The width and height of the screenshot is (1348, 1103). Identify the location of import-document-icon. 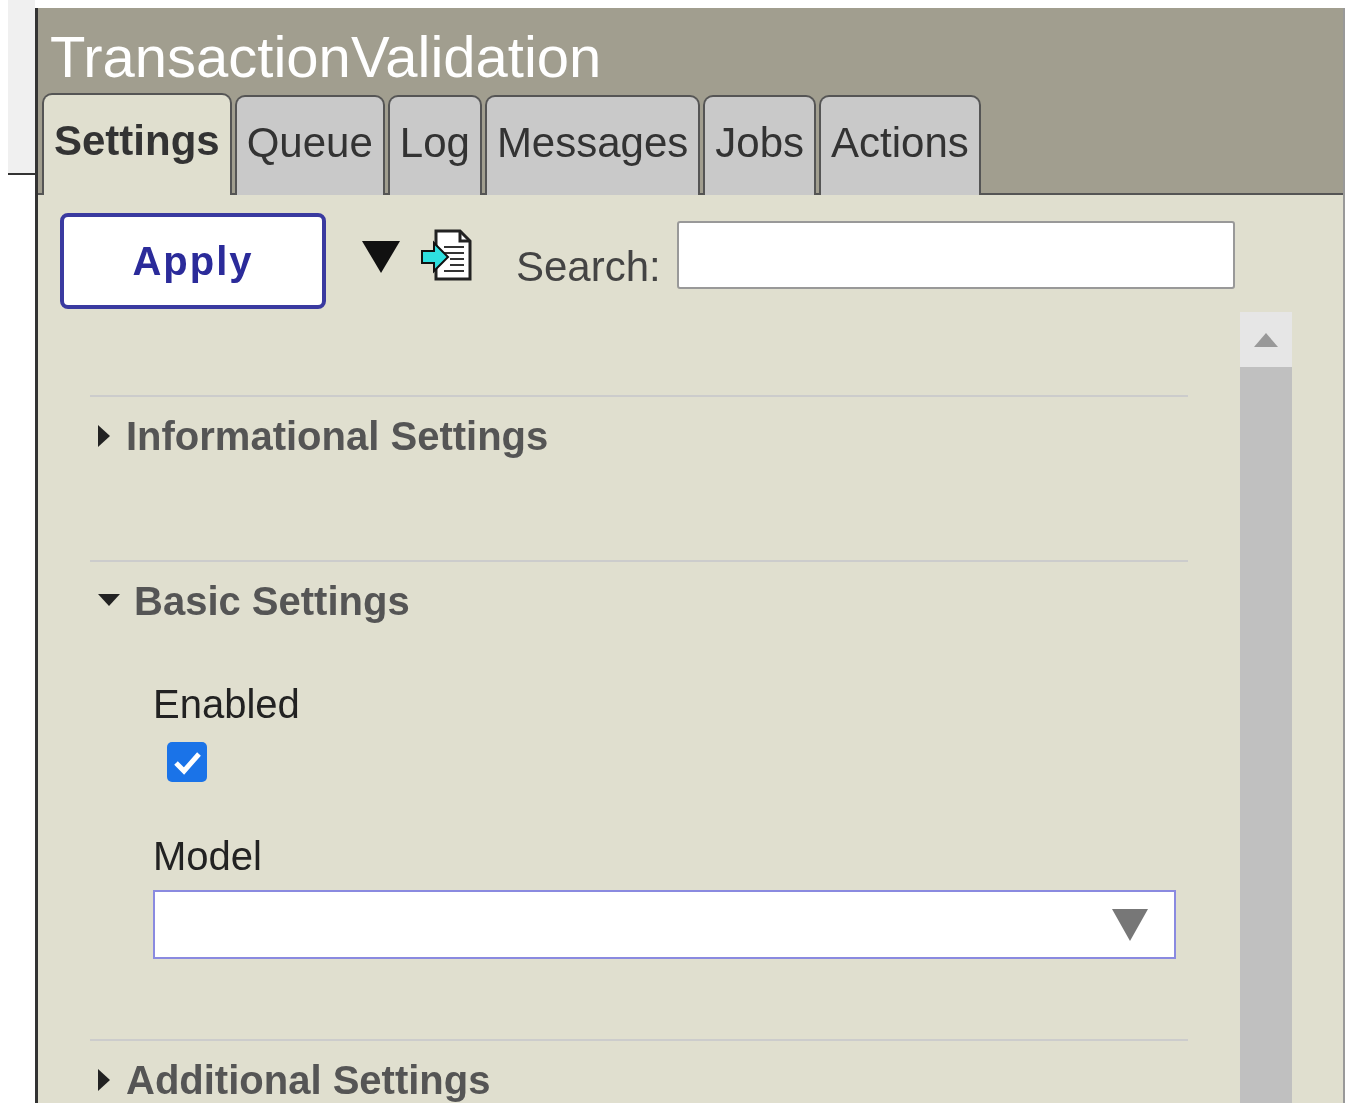
(447, 255).